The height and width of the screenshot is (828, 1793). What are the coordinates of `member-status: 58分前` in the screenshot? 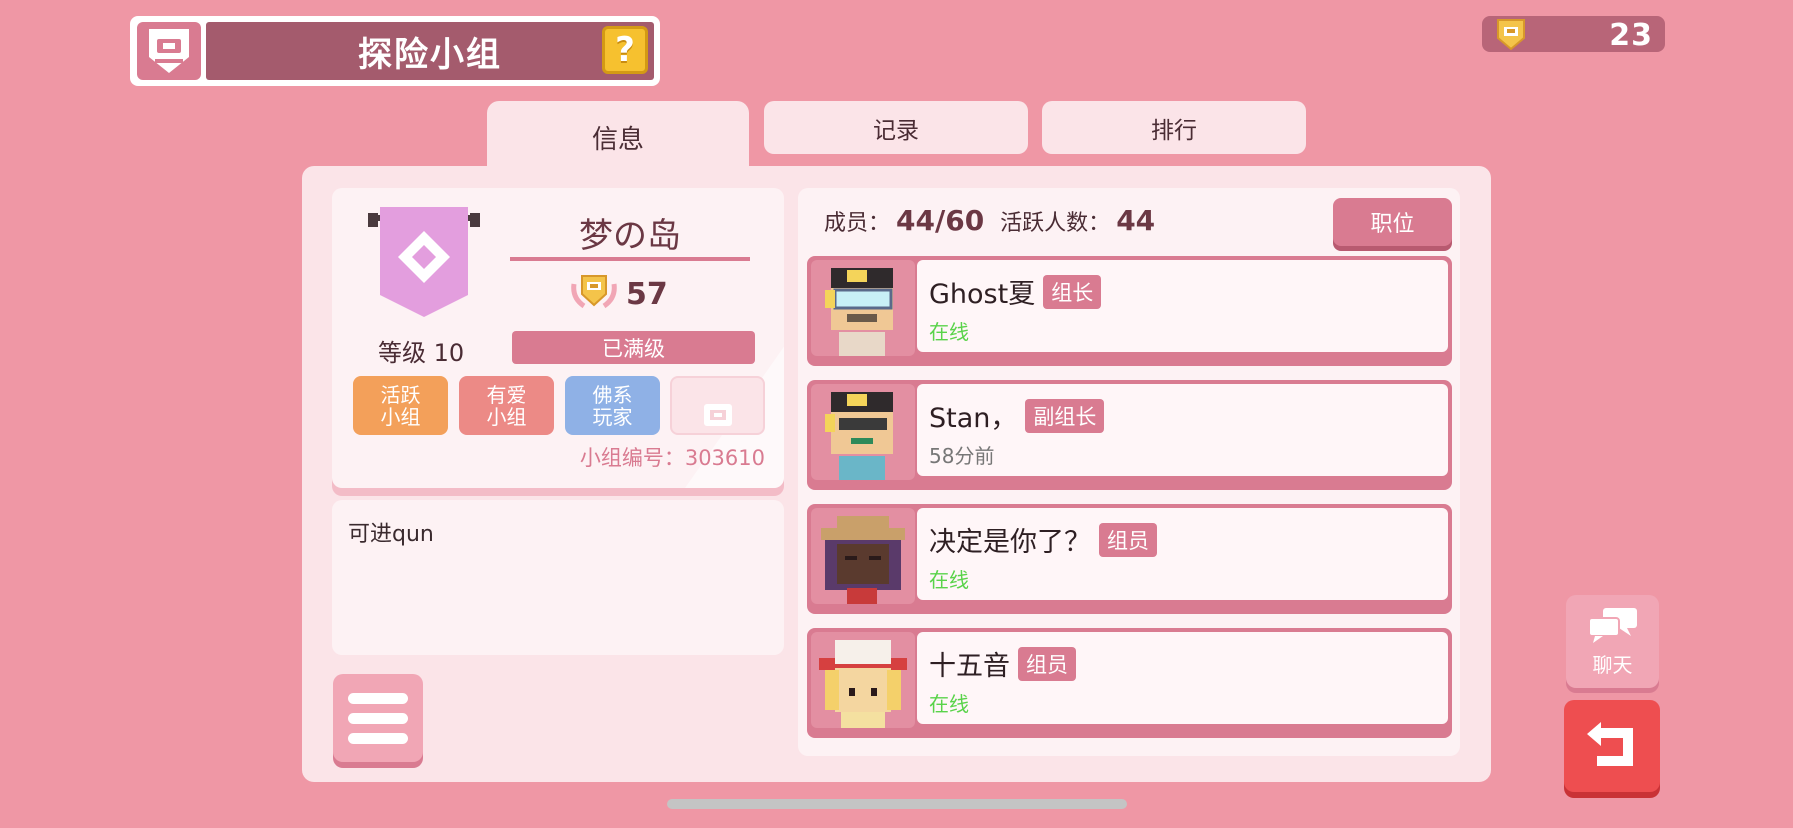 It's located at (962, 456).